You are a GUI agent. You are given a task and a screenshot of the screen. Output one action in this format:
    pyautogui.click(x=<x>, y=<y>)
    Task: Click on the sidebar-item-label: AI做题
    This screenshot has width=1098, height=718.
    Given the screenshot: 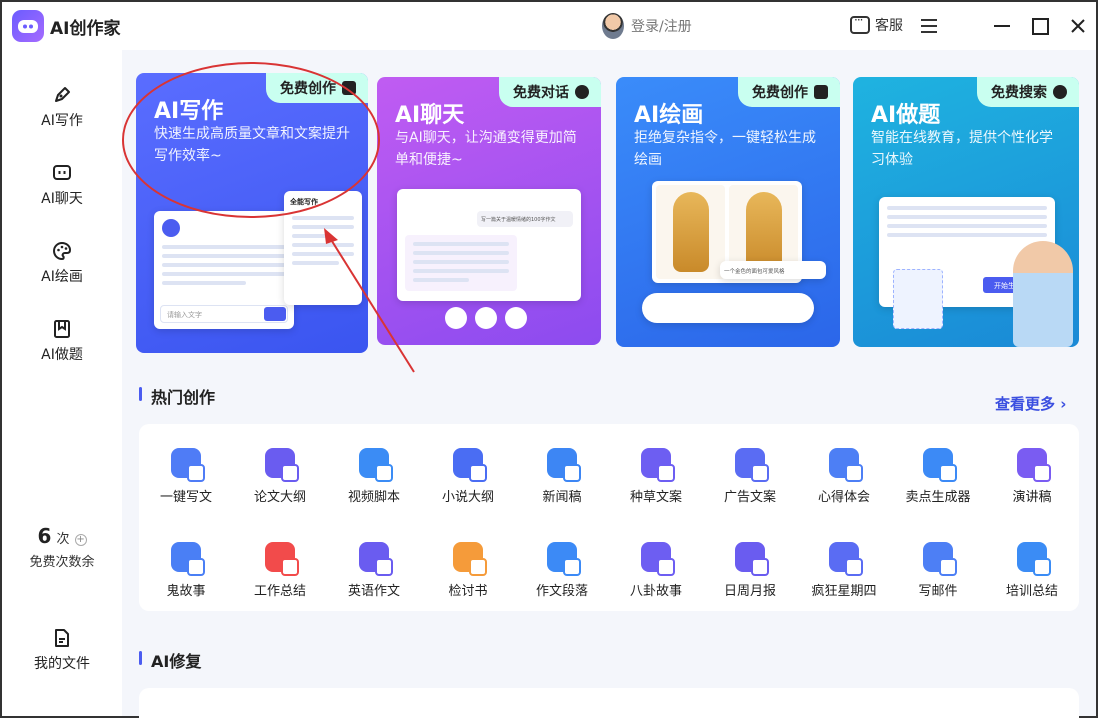 What is the action you would take?
    pyautogui.click(x=62, y=355)
    